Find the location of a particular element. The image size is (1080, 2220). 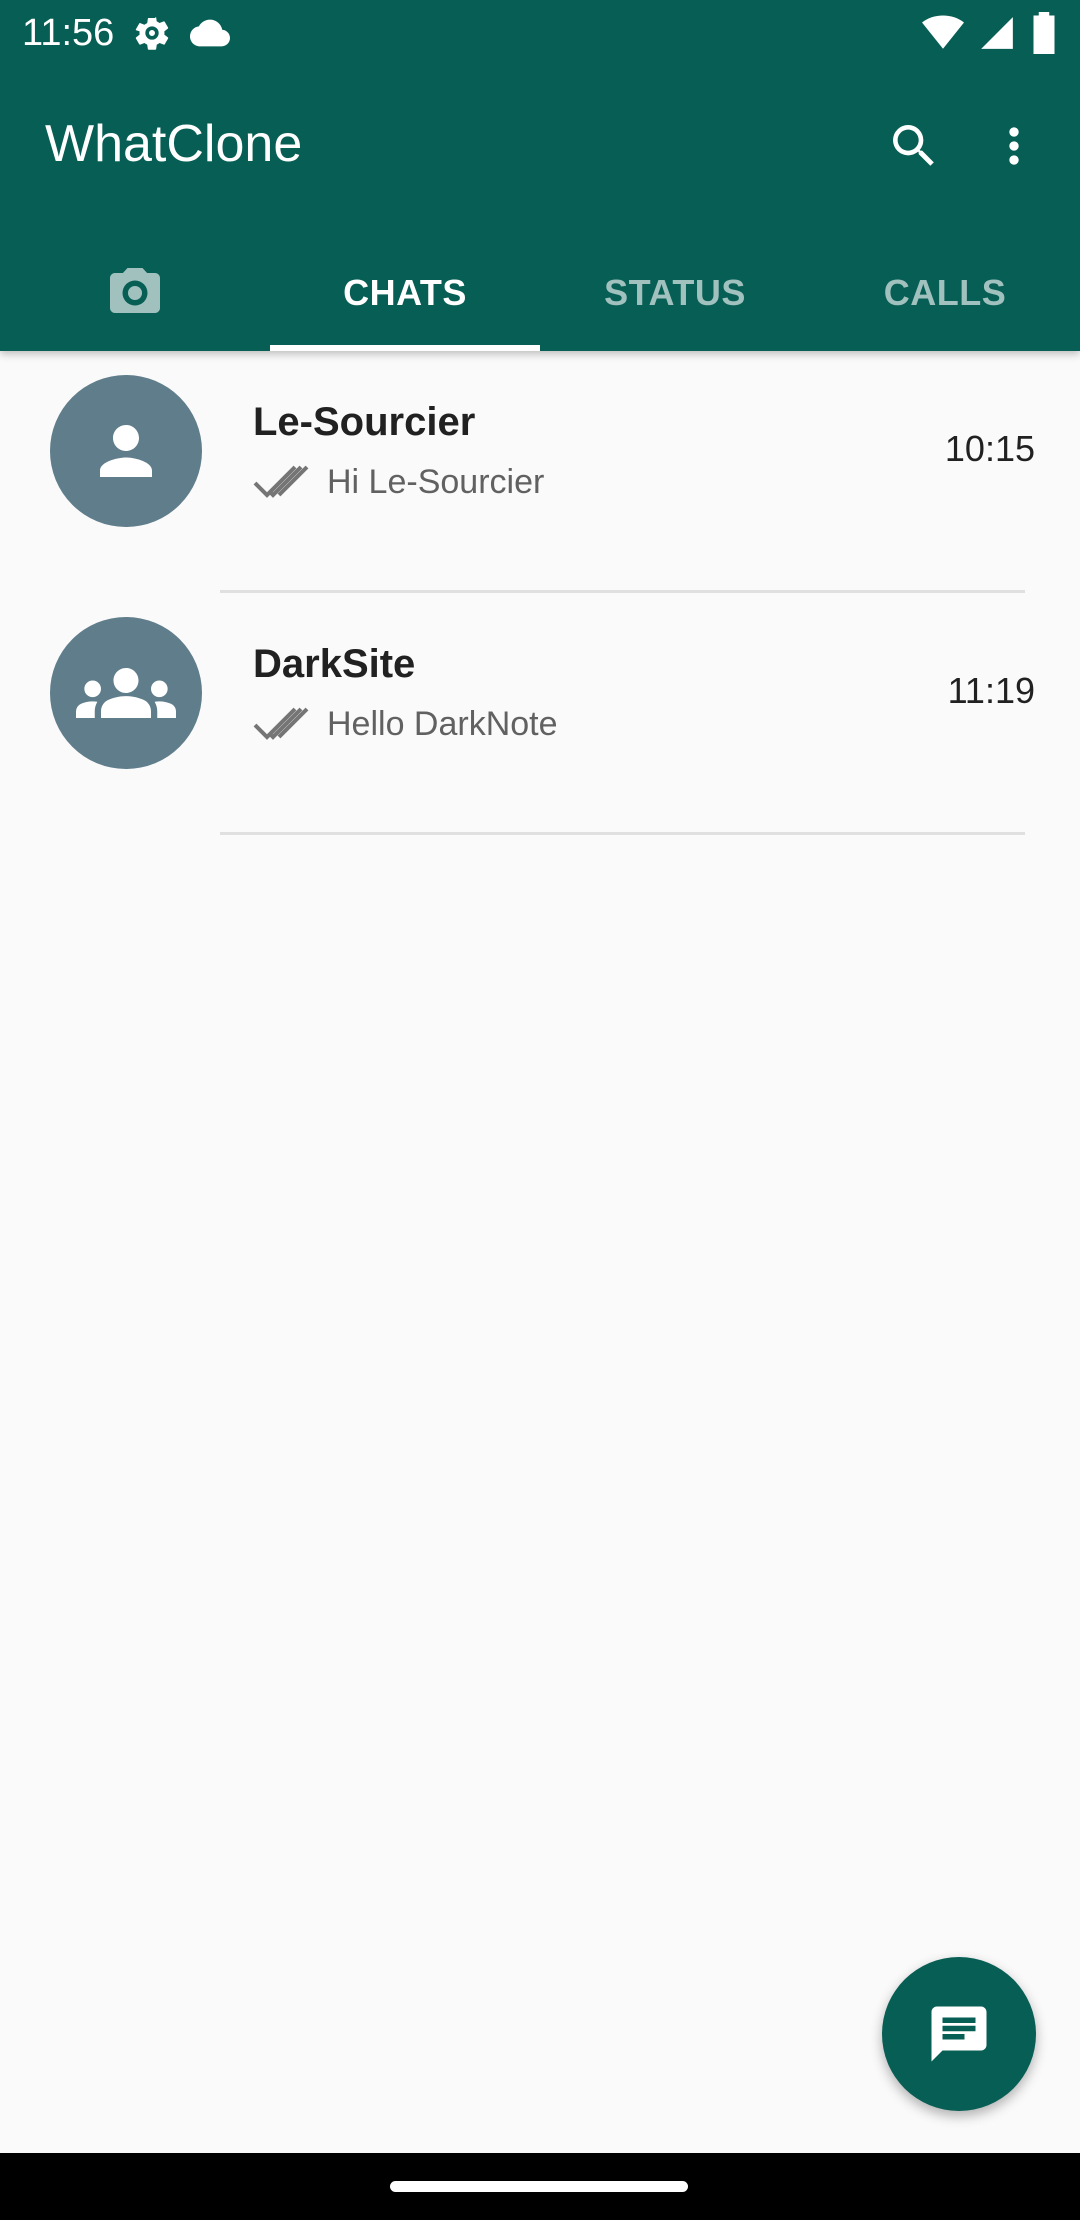

message-icon is located at coordinates (959, 2034).